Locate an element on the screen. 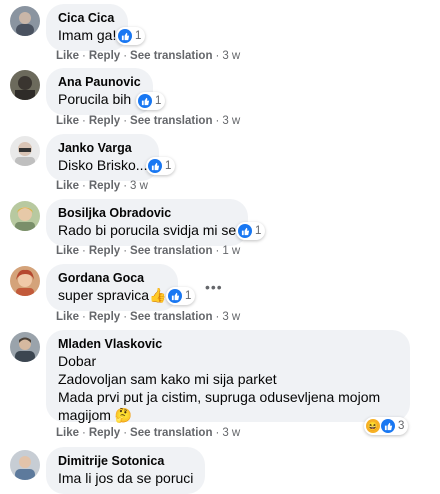 Image resolution: width=440 pixels, height=494 pixels. timestamp: 1 w is located at coordinates (231, 251).